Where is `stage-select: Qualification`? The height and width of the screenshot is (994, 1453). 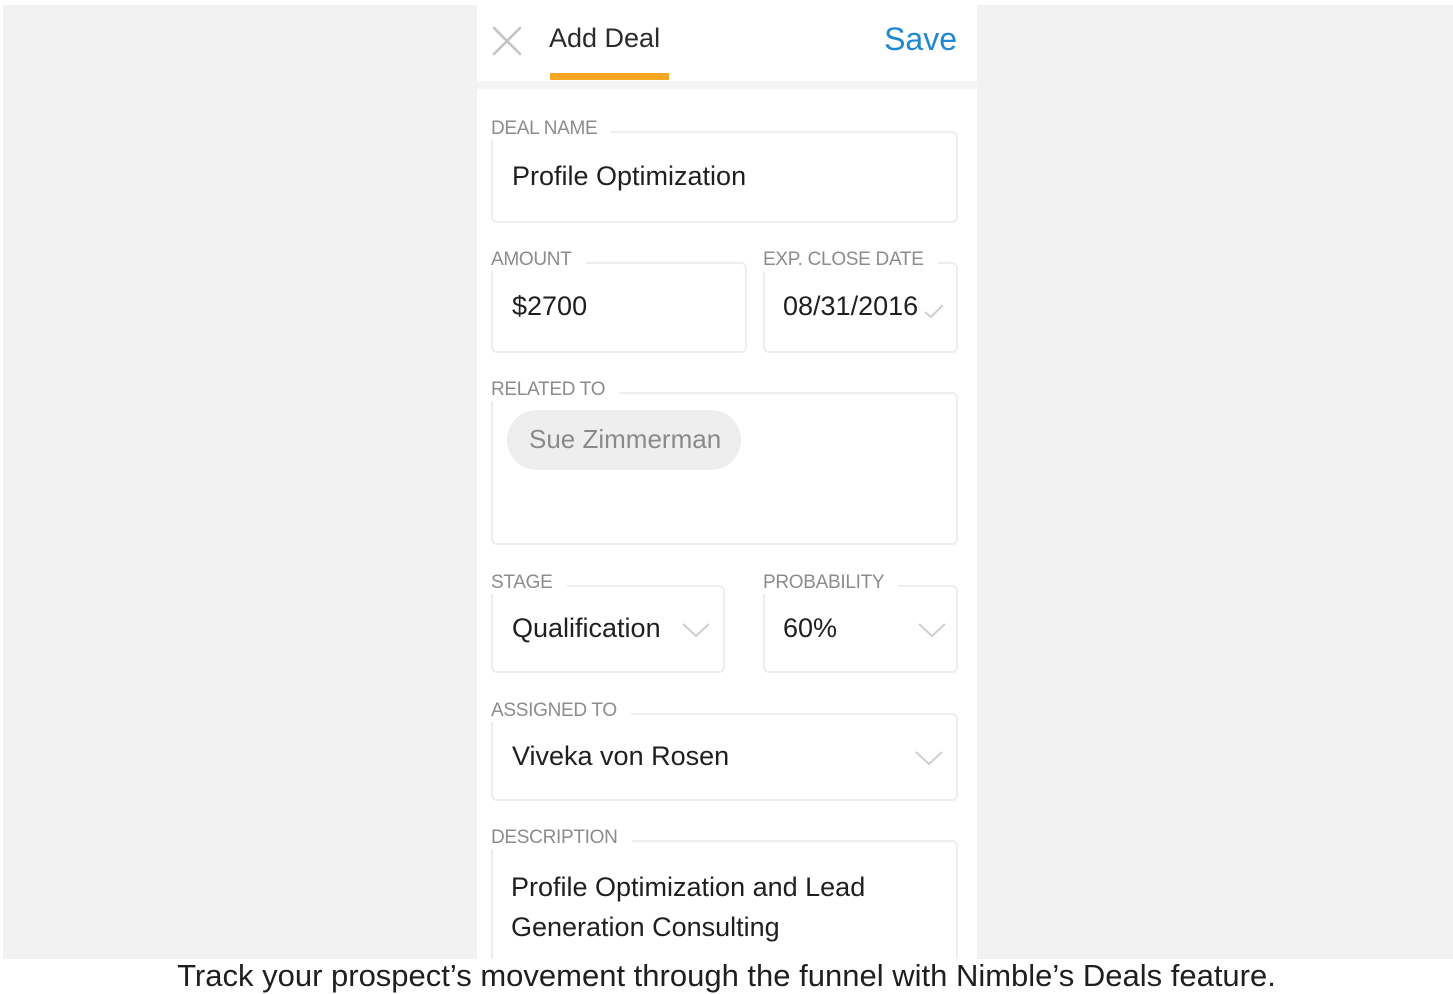 stage-select: Qualification is located at coordinates (608, 629).